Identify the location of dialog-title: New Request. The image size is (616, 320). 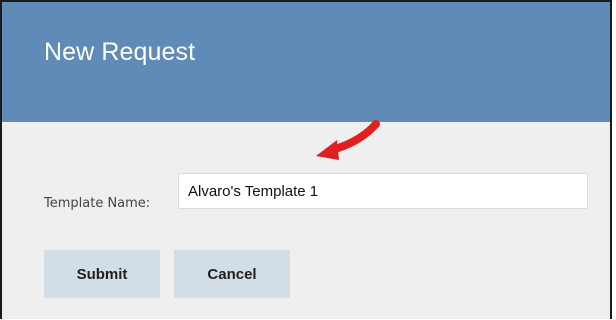
(120, 52).